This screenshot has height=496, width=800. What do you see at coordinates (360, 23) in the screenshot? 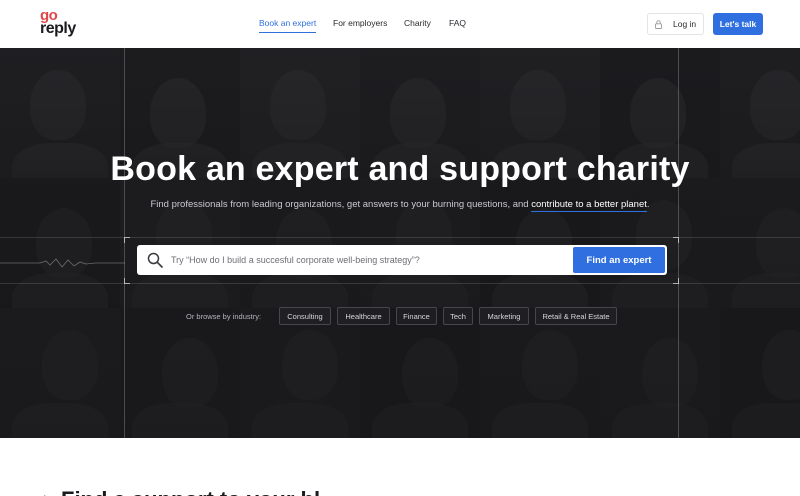
I see `nav-for-employers: For employers` at bounding box center [360, 23].